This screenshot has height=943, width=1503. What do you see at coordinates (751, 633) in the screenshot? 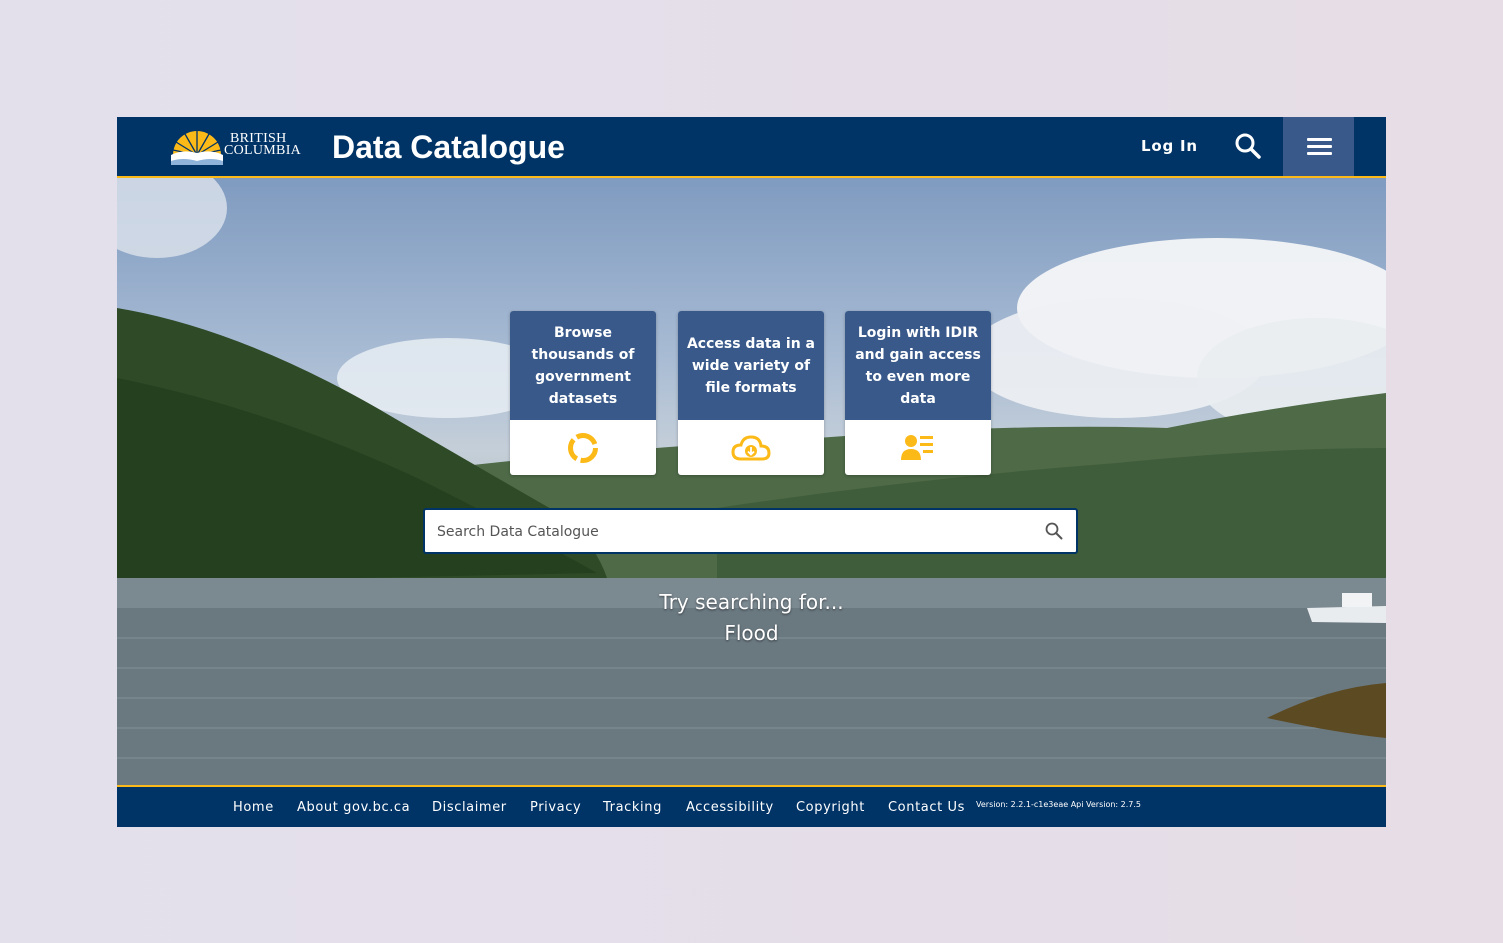
I see `search-suggestion-term: Flood` at bounding box center [751, 633].